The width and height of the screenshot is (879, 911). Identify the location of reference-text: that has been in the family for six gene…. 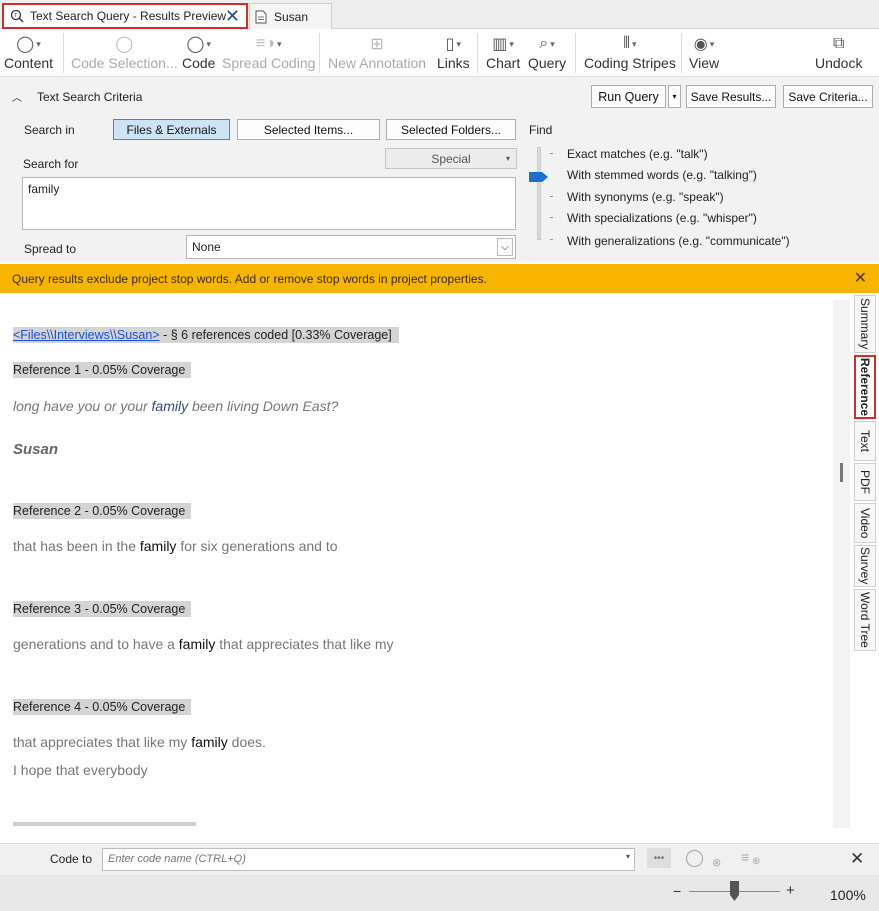
(175, 546).